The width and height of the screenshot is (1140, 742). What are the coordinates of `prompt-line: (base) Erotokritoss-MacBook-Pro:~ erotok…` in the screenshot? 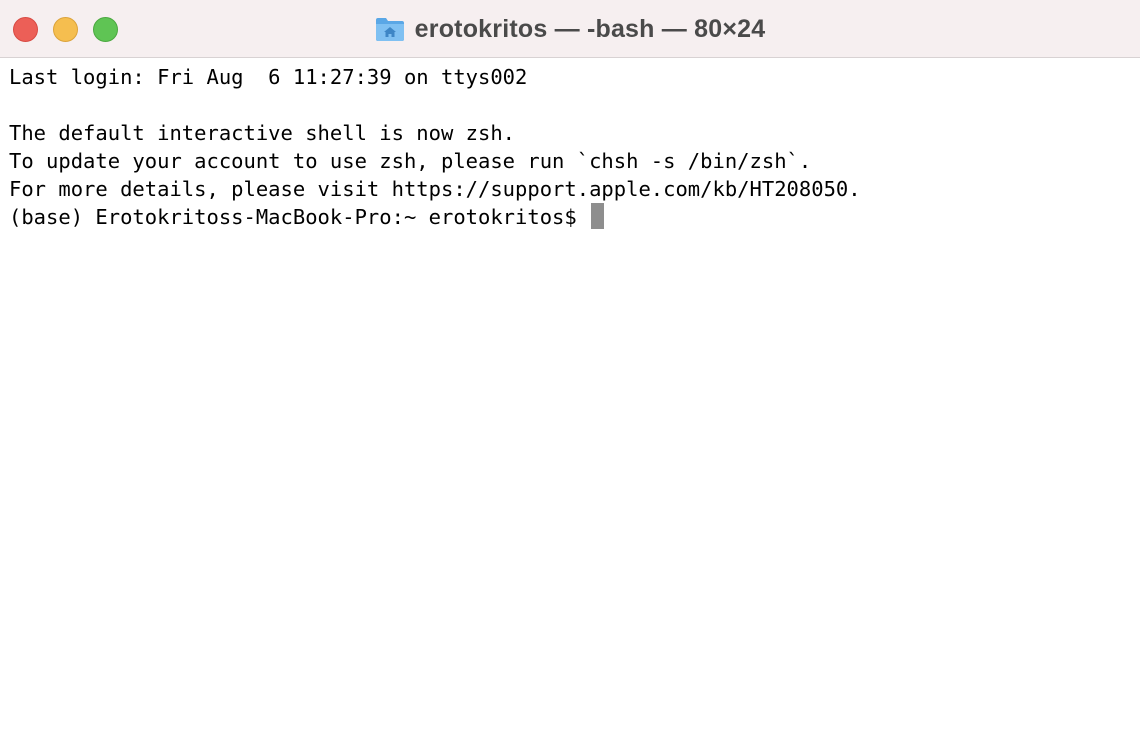 It's located at (574, 217).